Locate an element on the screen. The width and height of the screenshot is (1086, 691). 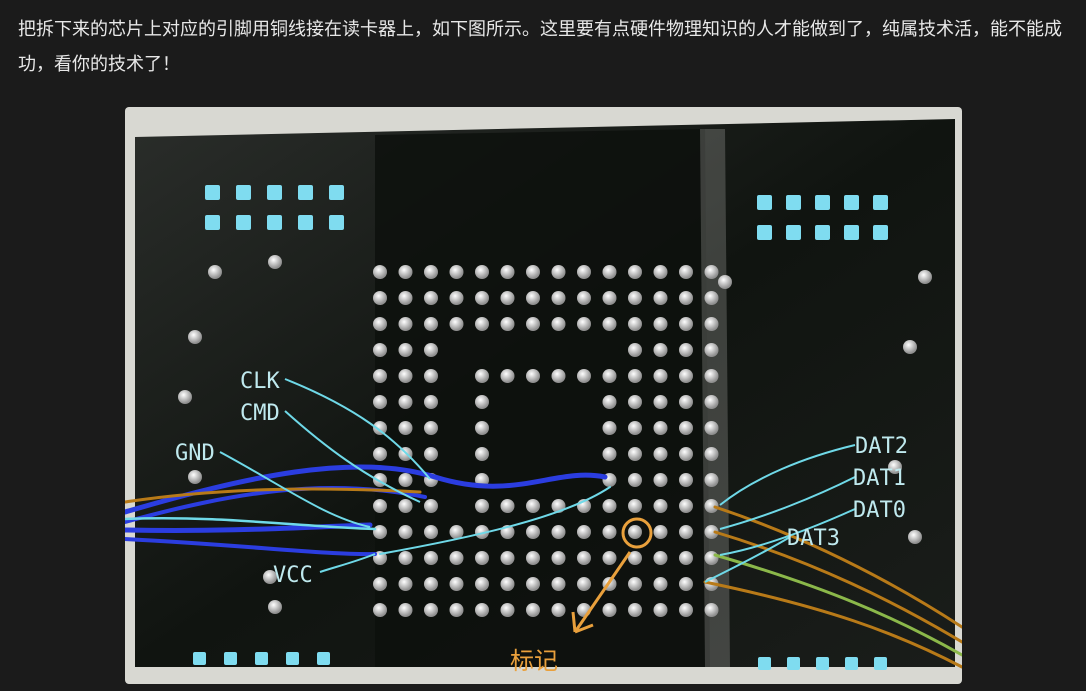
label-cmd: CMD is located at coordinates (260, 413).